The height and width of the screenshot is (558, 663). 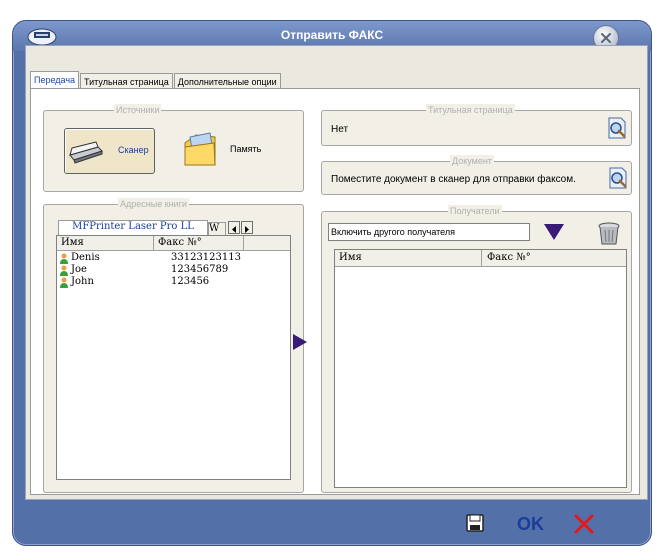 What do you see at coordinates (618, 178) in the screenshot?
I see `document-preview-icon` at bounding box center [618, 178].